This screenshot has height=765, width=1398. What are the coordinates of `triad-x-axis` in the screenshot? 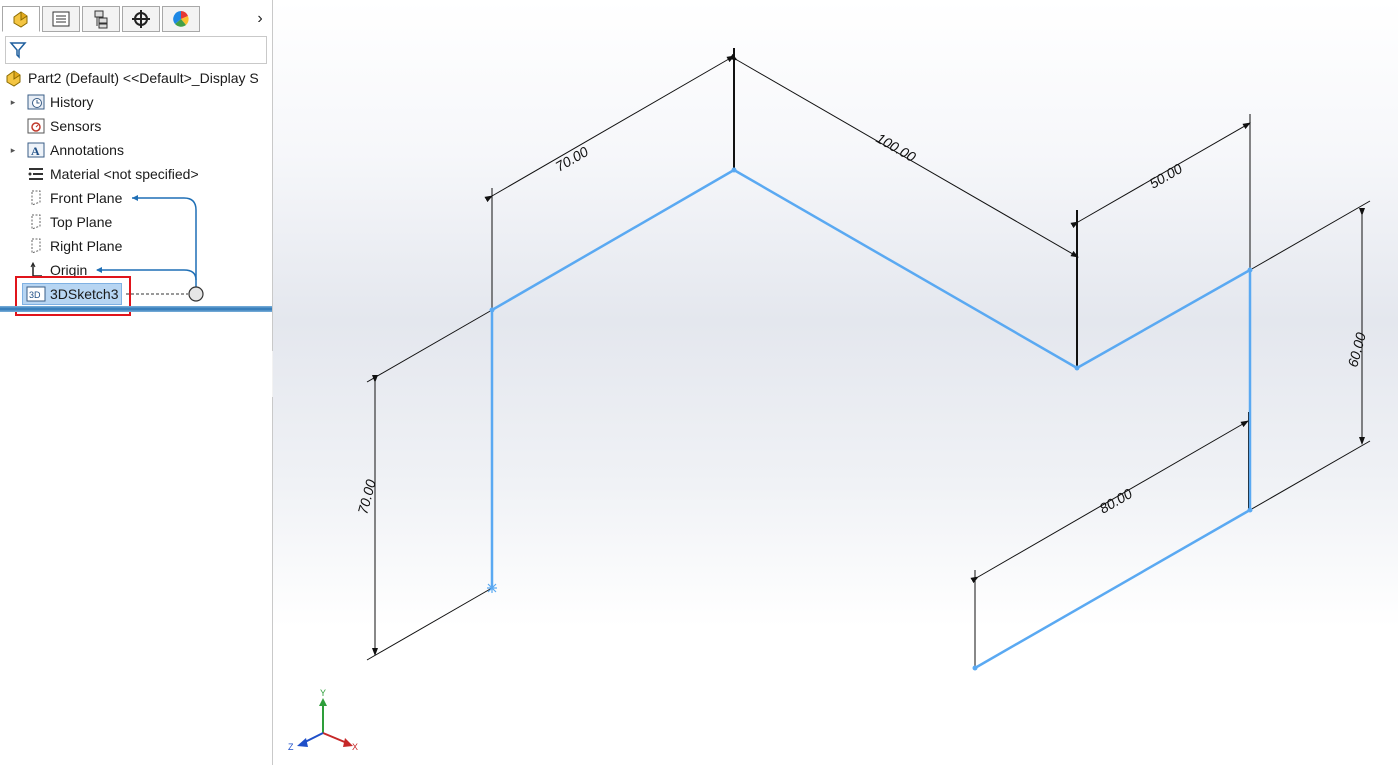 It's located at (335, 738).